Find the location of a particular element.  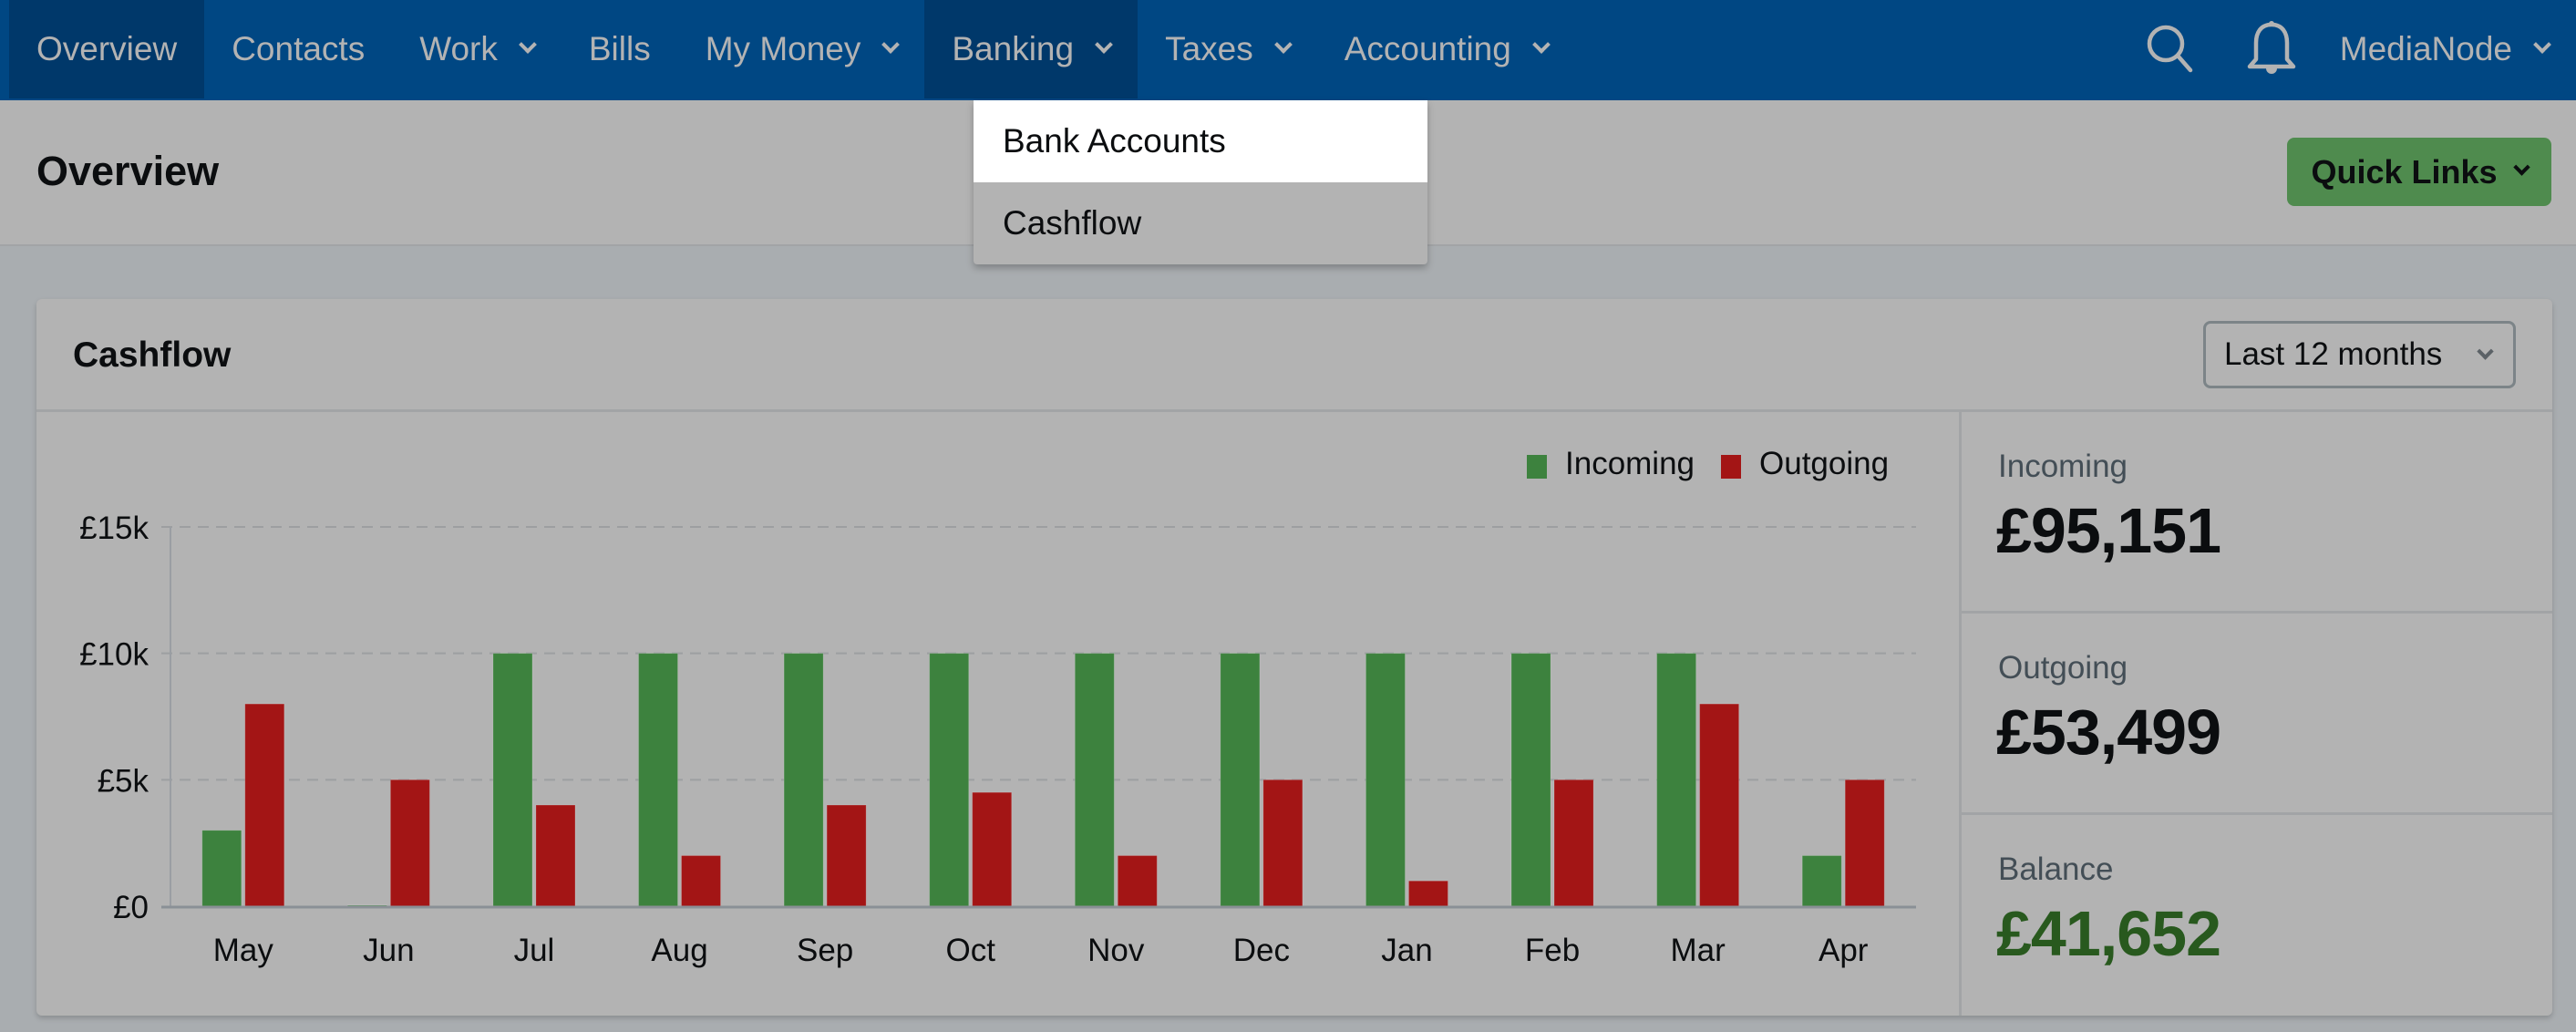

bar-incoming-dec is located at coordinates (1240, 780).